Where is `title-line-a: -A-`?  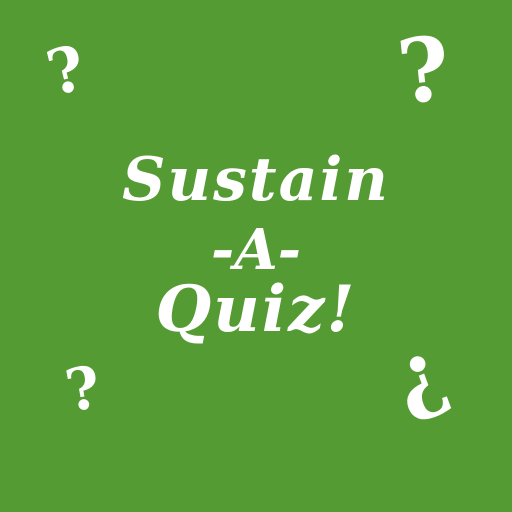 title-line-a: -A- is located at coordinates (256, 250).